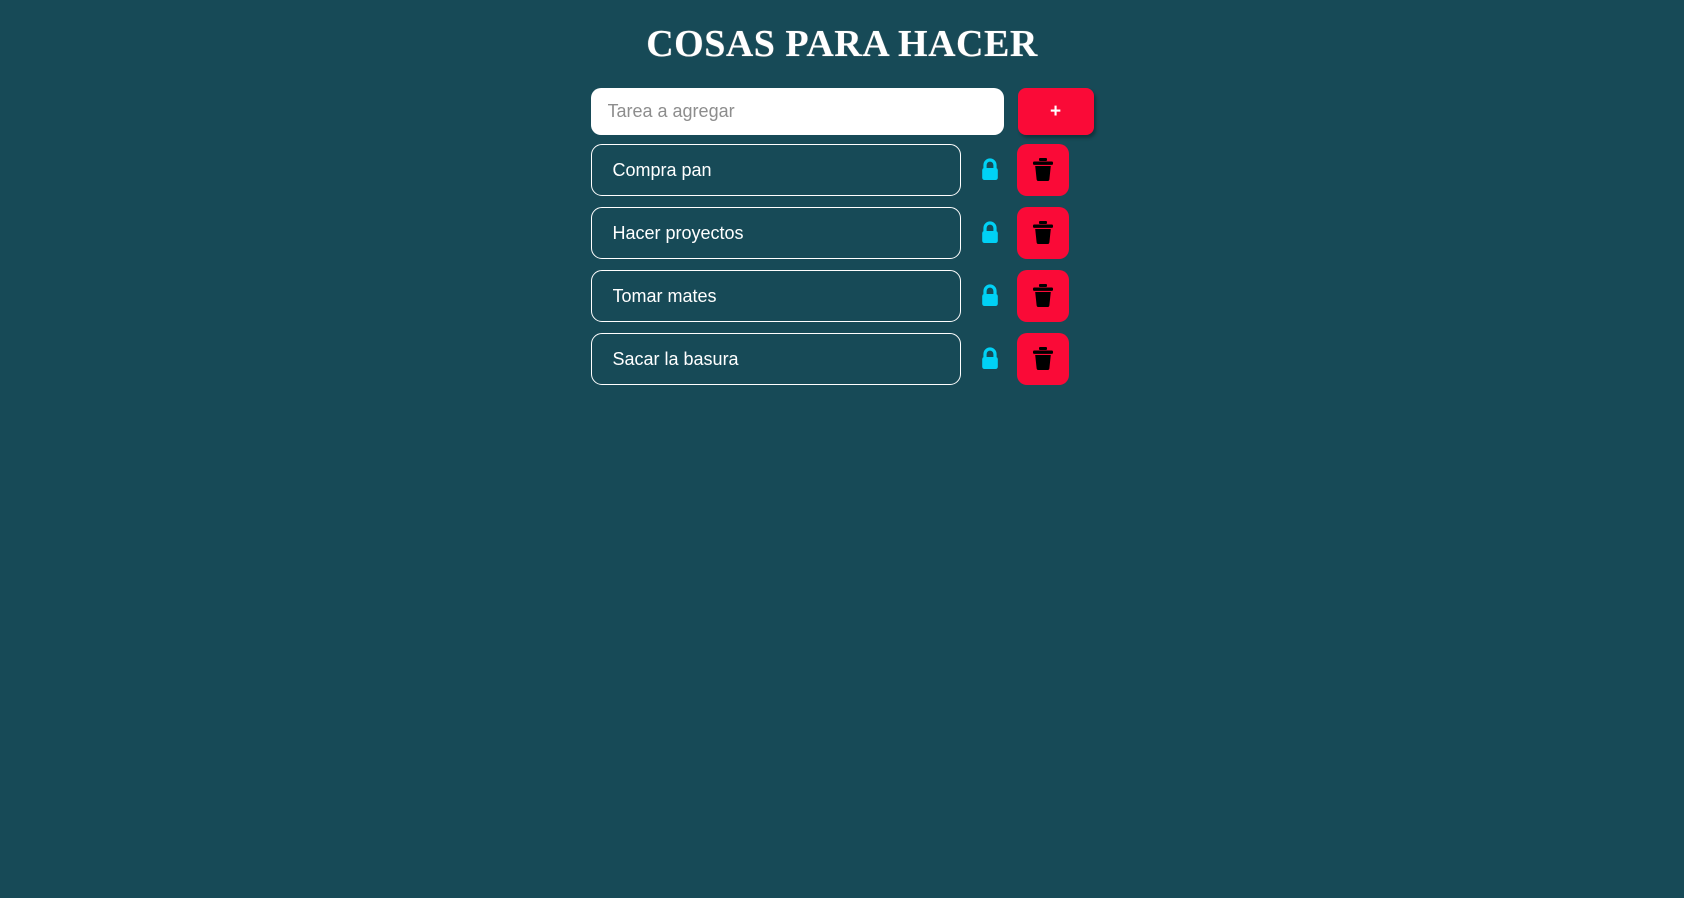 This screenshot has width=1684, height=898. What do you see at coordinates (842, 44) in the screenshot?
I see `page-title: COSAS PARA HACER` at bounding box center [842, 44].